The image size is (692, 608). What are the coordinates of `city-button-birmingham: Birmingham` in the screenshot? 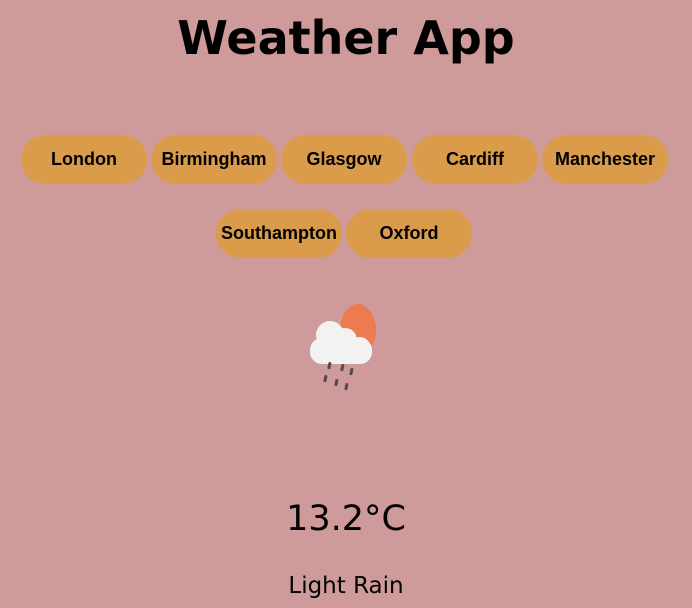 It's located at (214, 159).